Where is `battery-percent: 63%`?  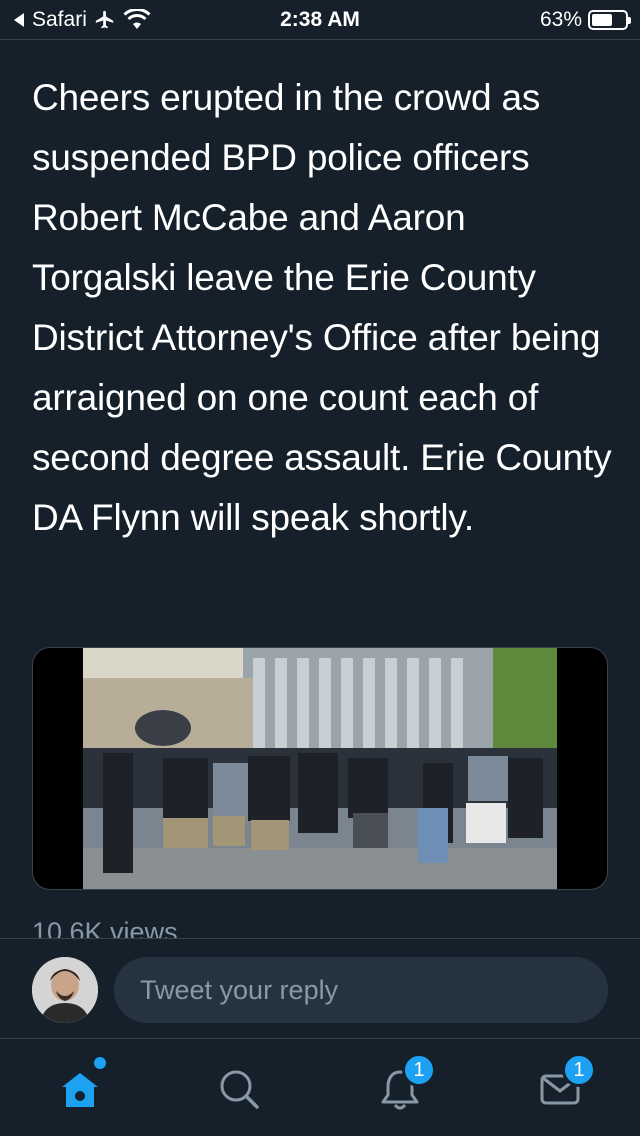
battery-percent: 63% is located at coordinates (560, 19).